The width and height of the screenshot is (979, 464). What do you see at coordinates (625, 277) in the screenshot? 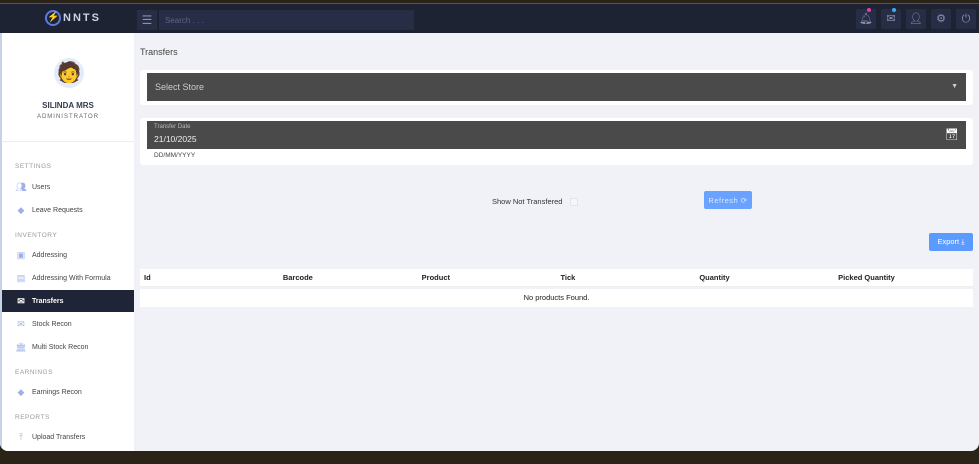
I see `column-tick: Tick` at bounding box center [625, 277].